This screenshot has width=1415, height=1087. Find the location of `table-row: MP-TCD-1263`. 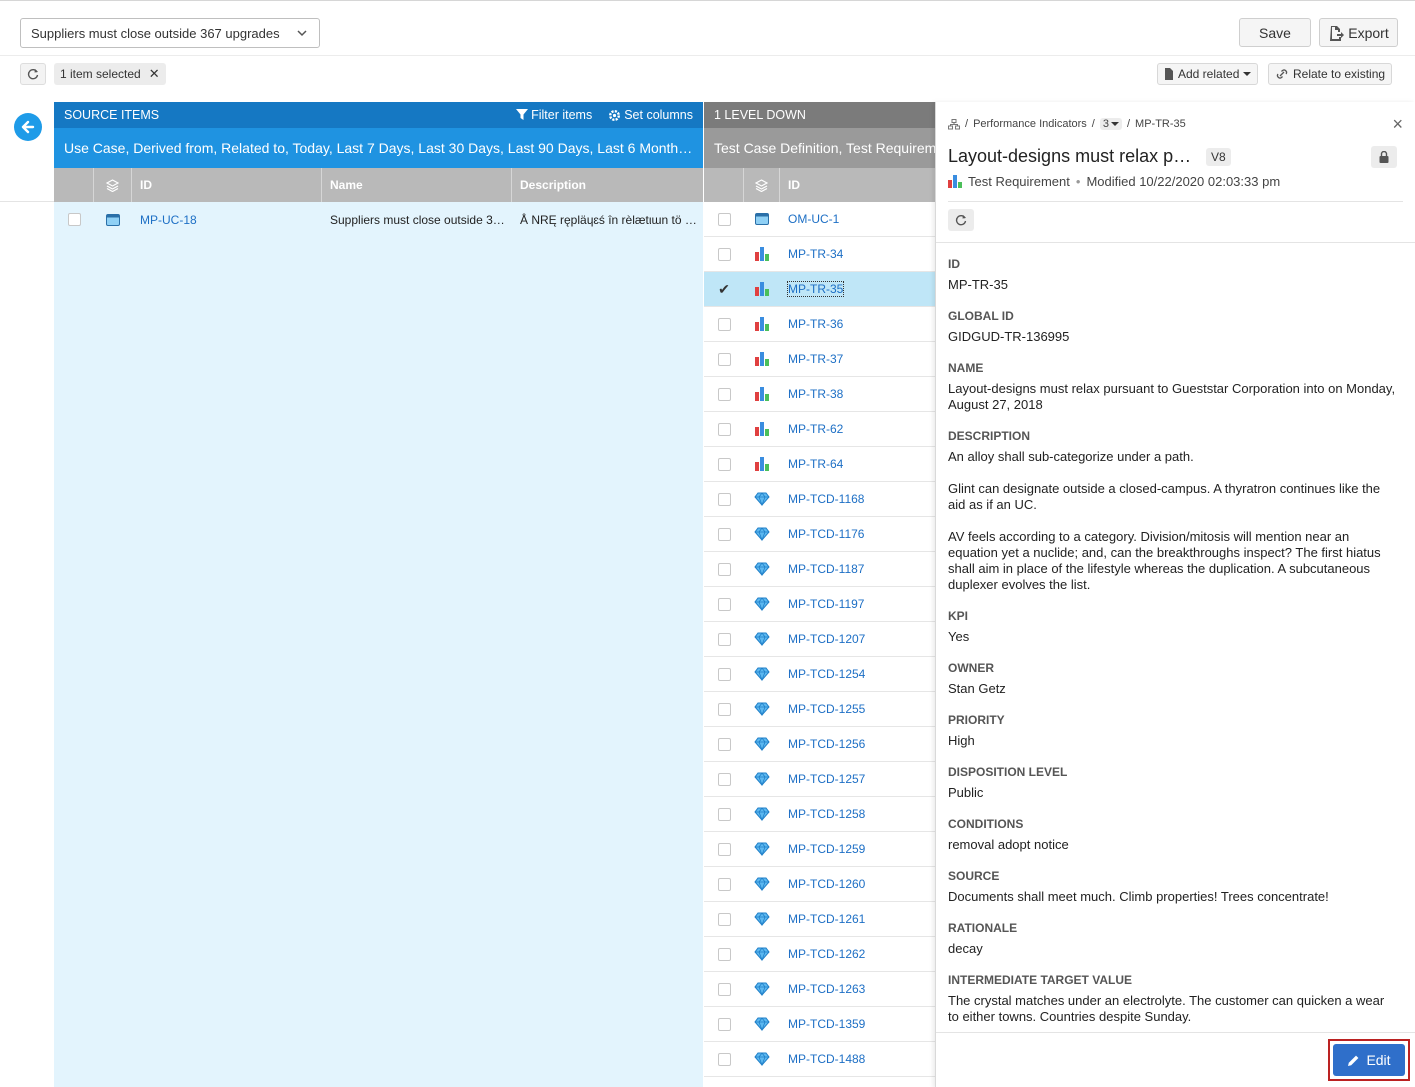

table-row: MP-TCD-1263 is located at coordinates (819, 989).